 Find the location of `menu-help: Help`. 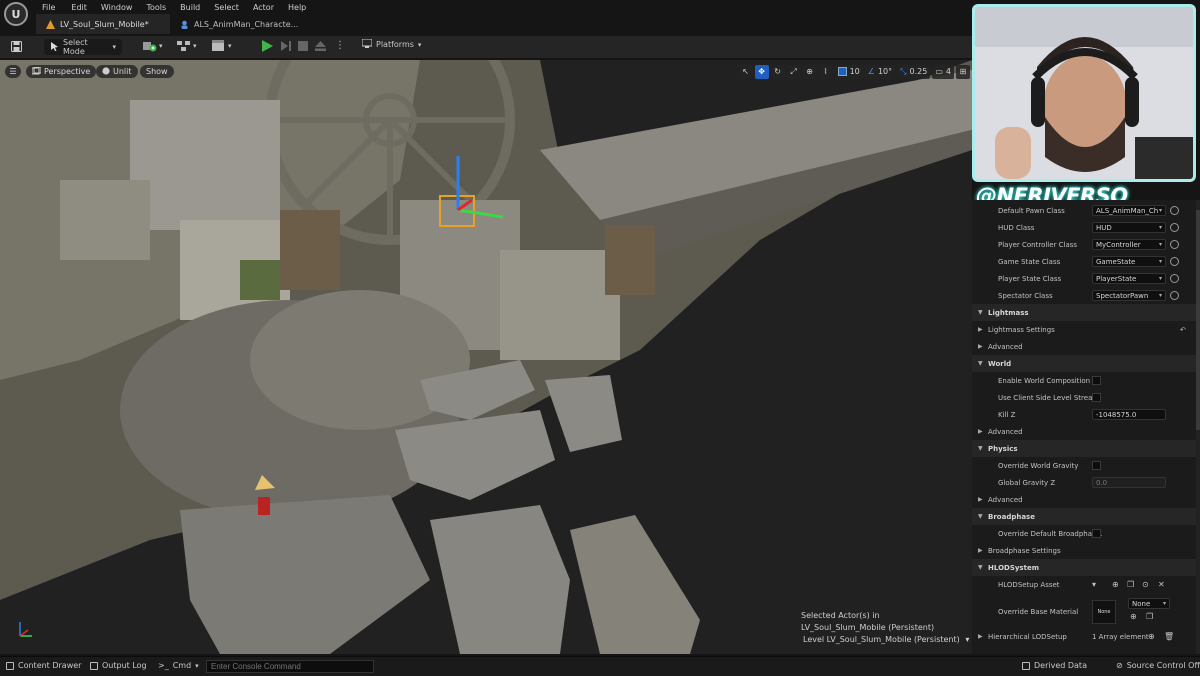

menu-help: Help is located at coordinates (301, 7).